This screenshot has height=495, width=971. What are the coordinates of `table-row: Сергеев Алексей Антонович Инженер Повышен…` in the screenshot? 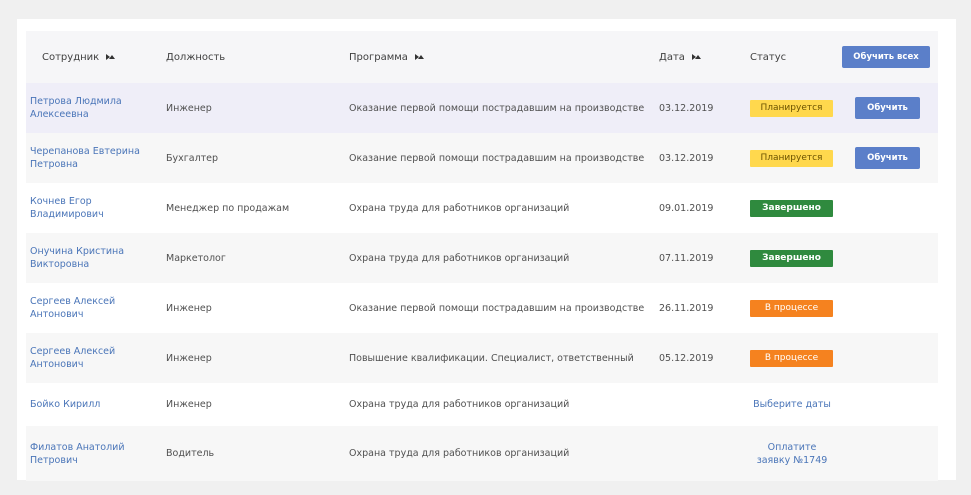 It's located at (482, 358).